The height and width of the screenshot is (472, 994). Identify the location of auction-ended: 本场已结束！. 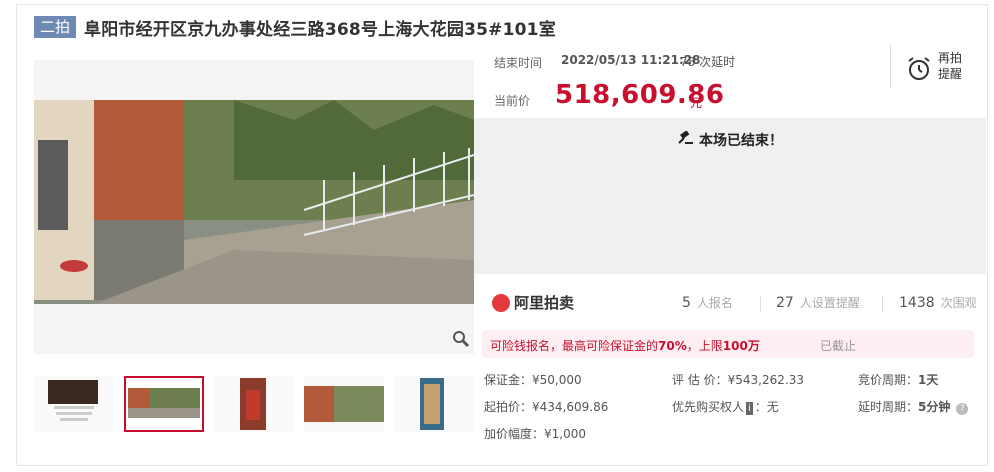
(730, 140).